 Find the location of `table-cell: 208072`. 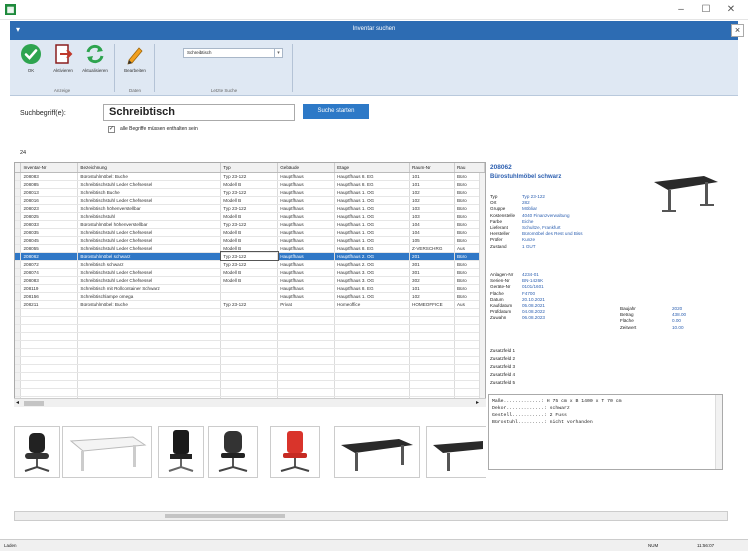

table-cell: 208072 is located at coordinates (49, 264).